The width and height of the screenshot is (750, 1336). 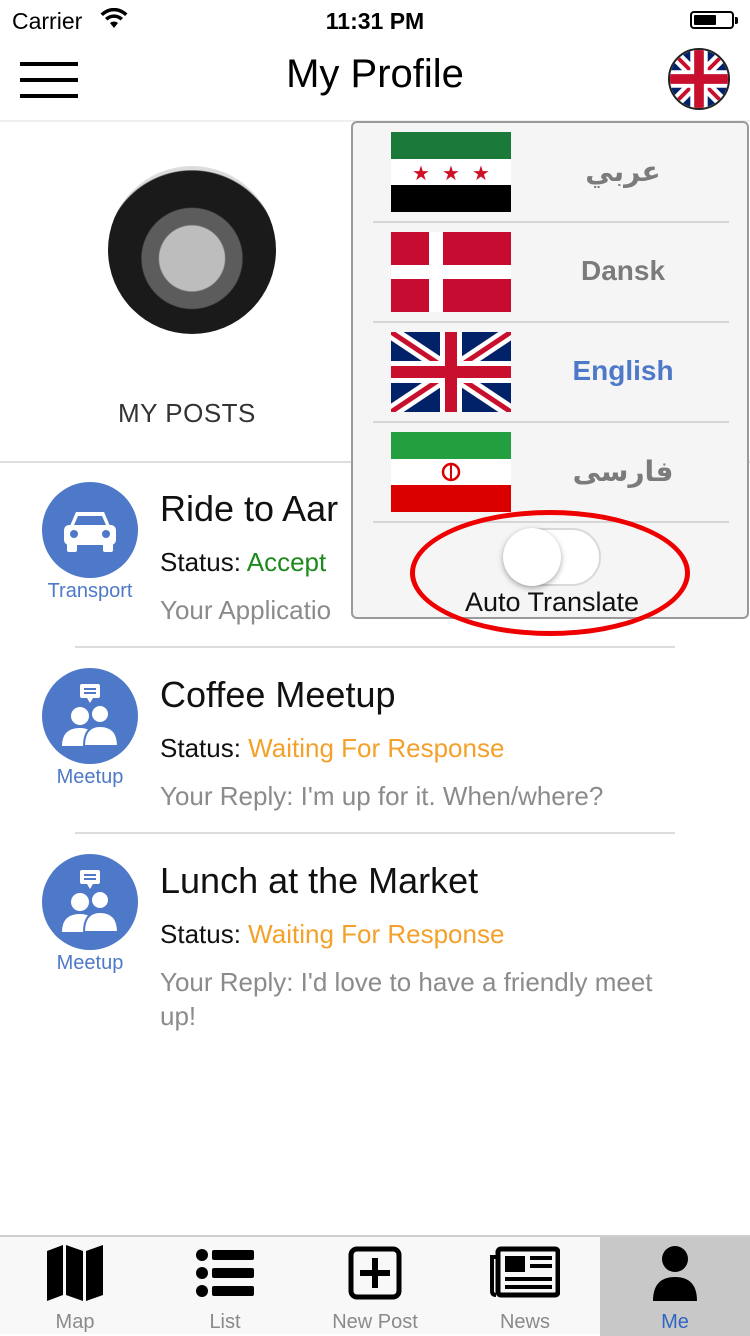 I want to click on syria-flag-icon: ★ ★ ★, so click(x=451, y=172).